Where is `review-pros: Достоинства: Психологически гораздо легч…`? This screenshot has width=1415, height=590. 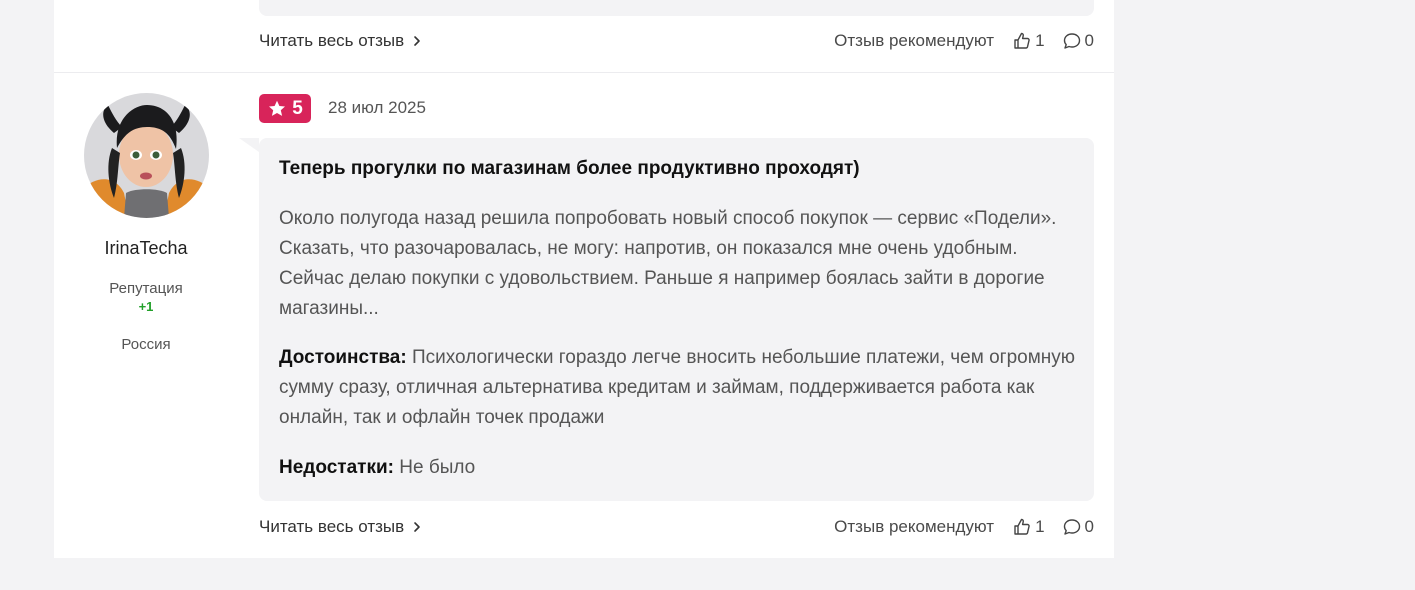 review-pros: Достоинства: Психологически гораздо легч… is located at coordinates (679, 388).